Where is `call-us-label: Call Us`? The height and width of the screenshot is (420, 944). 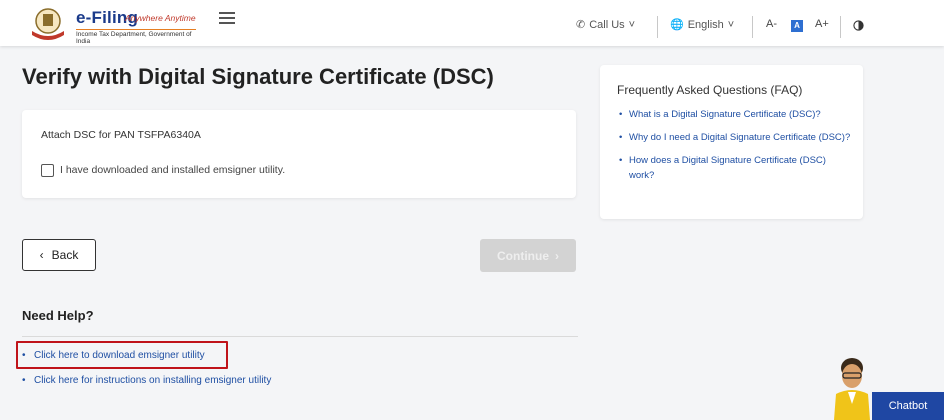
call-us-label: Call Us is located at coordinates (607, 24).